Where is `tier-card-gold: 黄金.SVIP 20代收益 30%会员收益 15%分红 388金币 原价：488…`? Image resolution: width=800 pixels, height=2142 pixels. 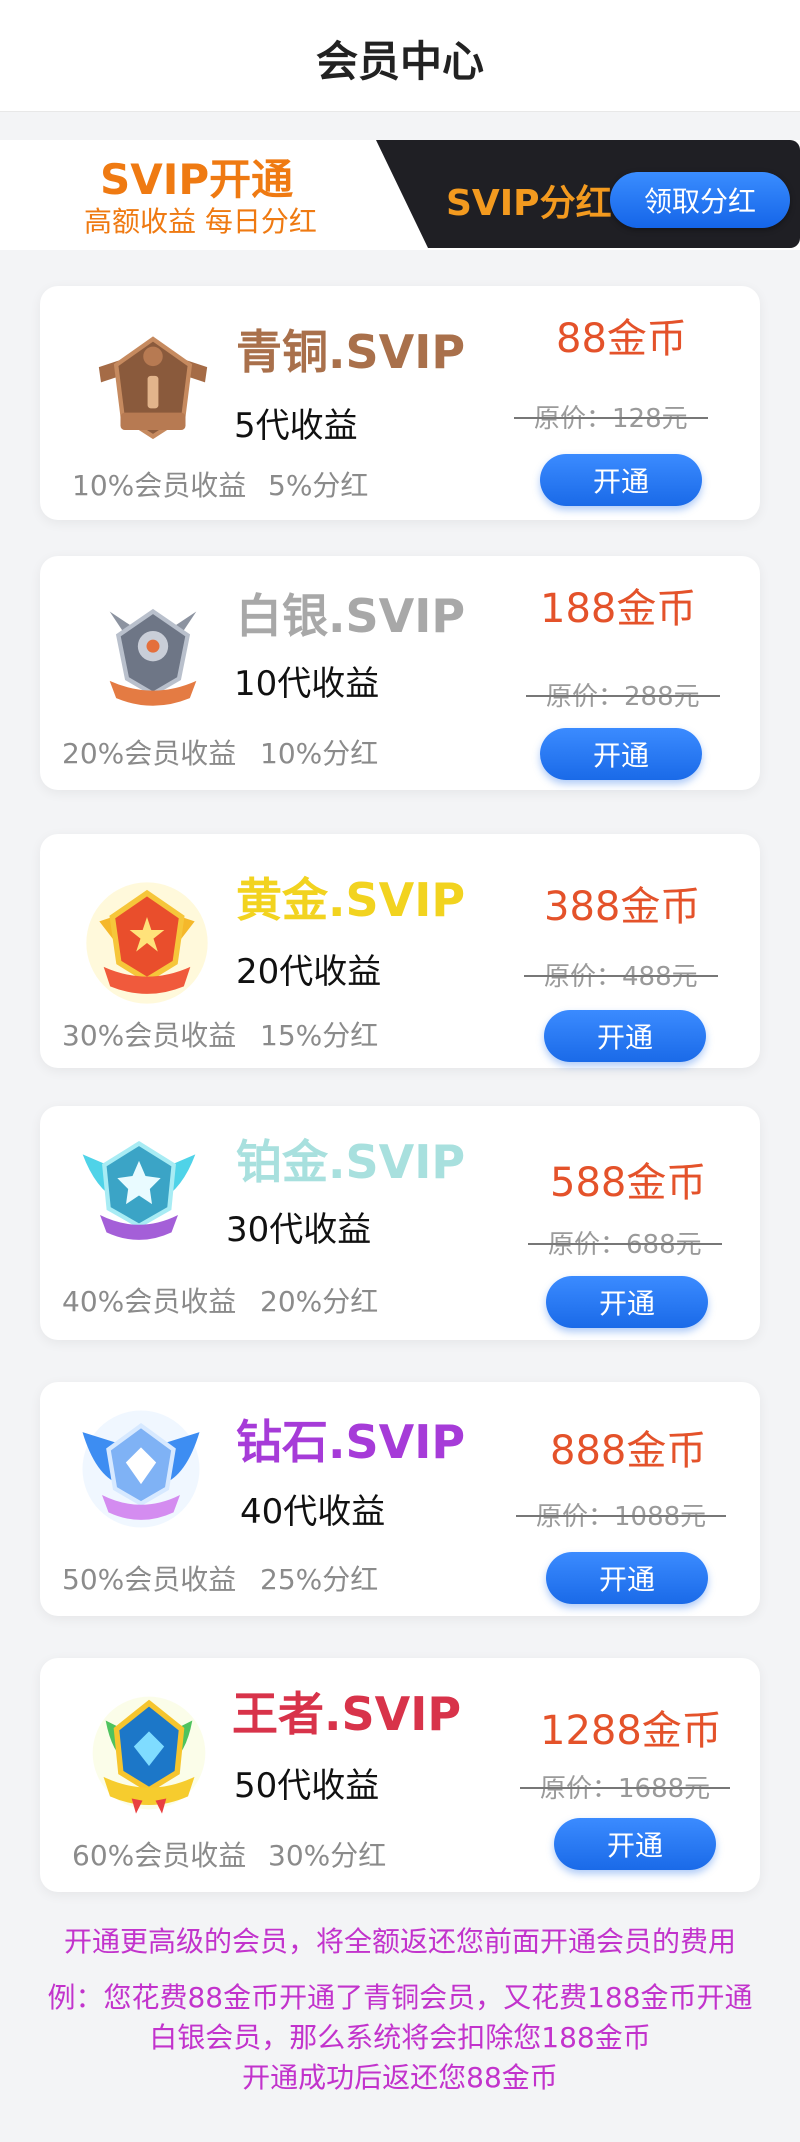 tier-card-gold: 黄金.SVIP 20代收益 30%会员收益 15%分红 388金币 原价：488… is located at coordinates (400, 951).